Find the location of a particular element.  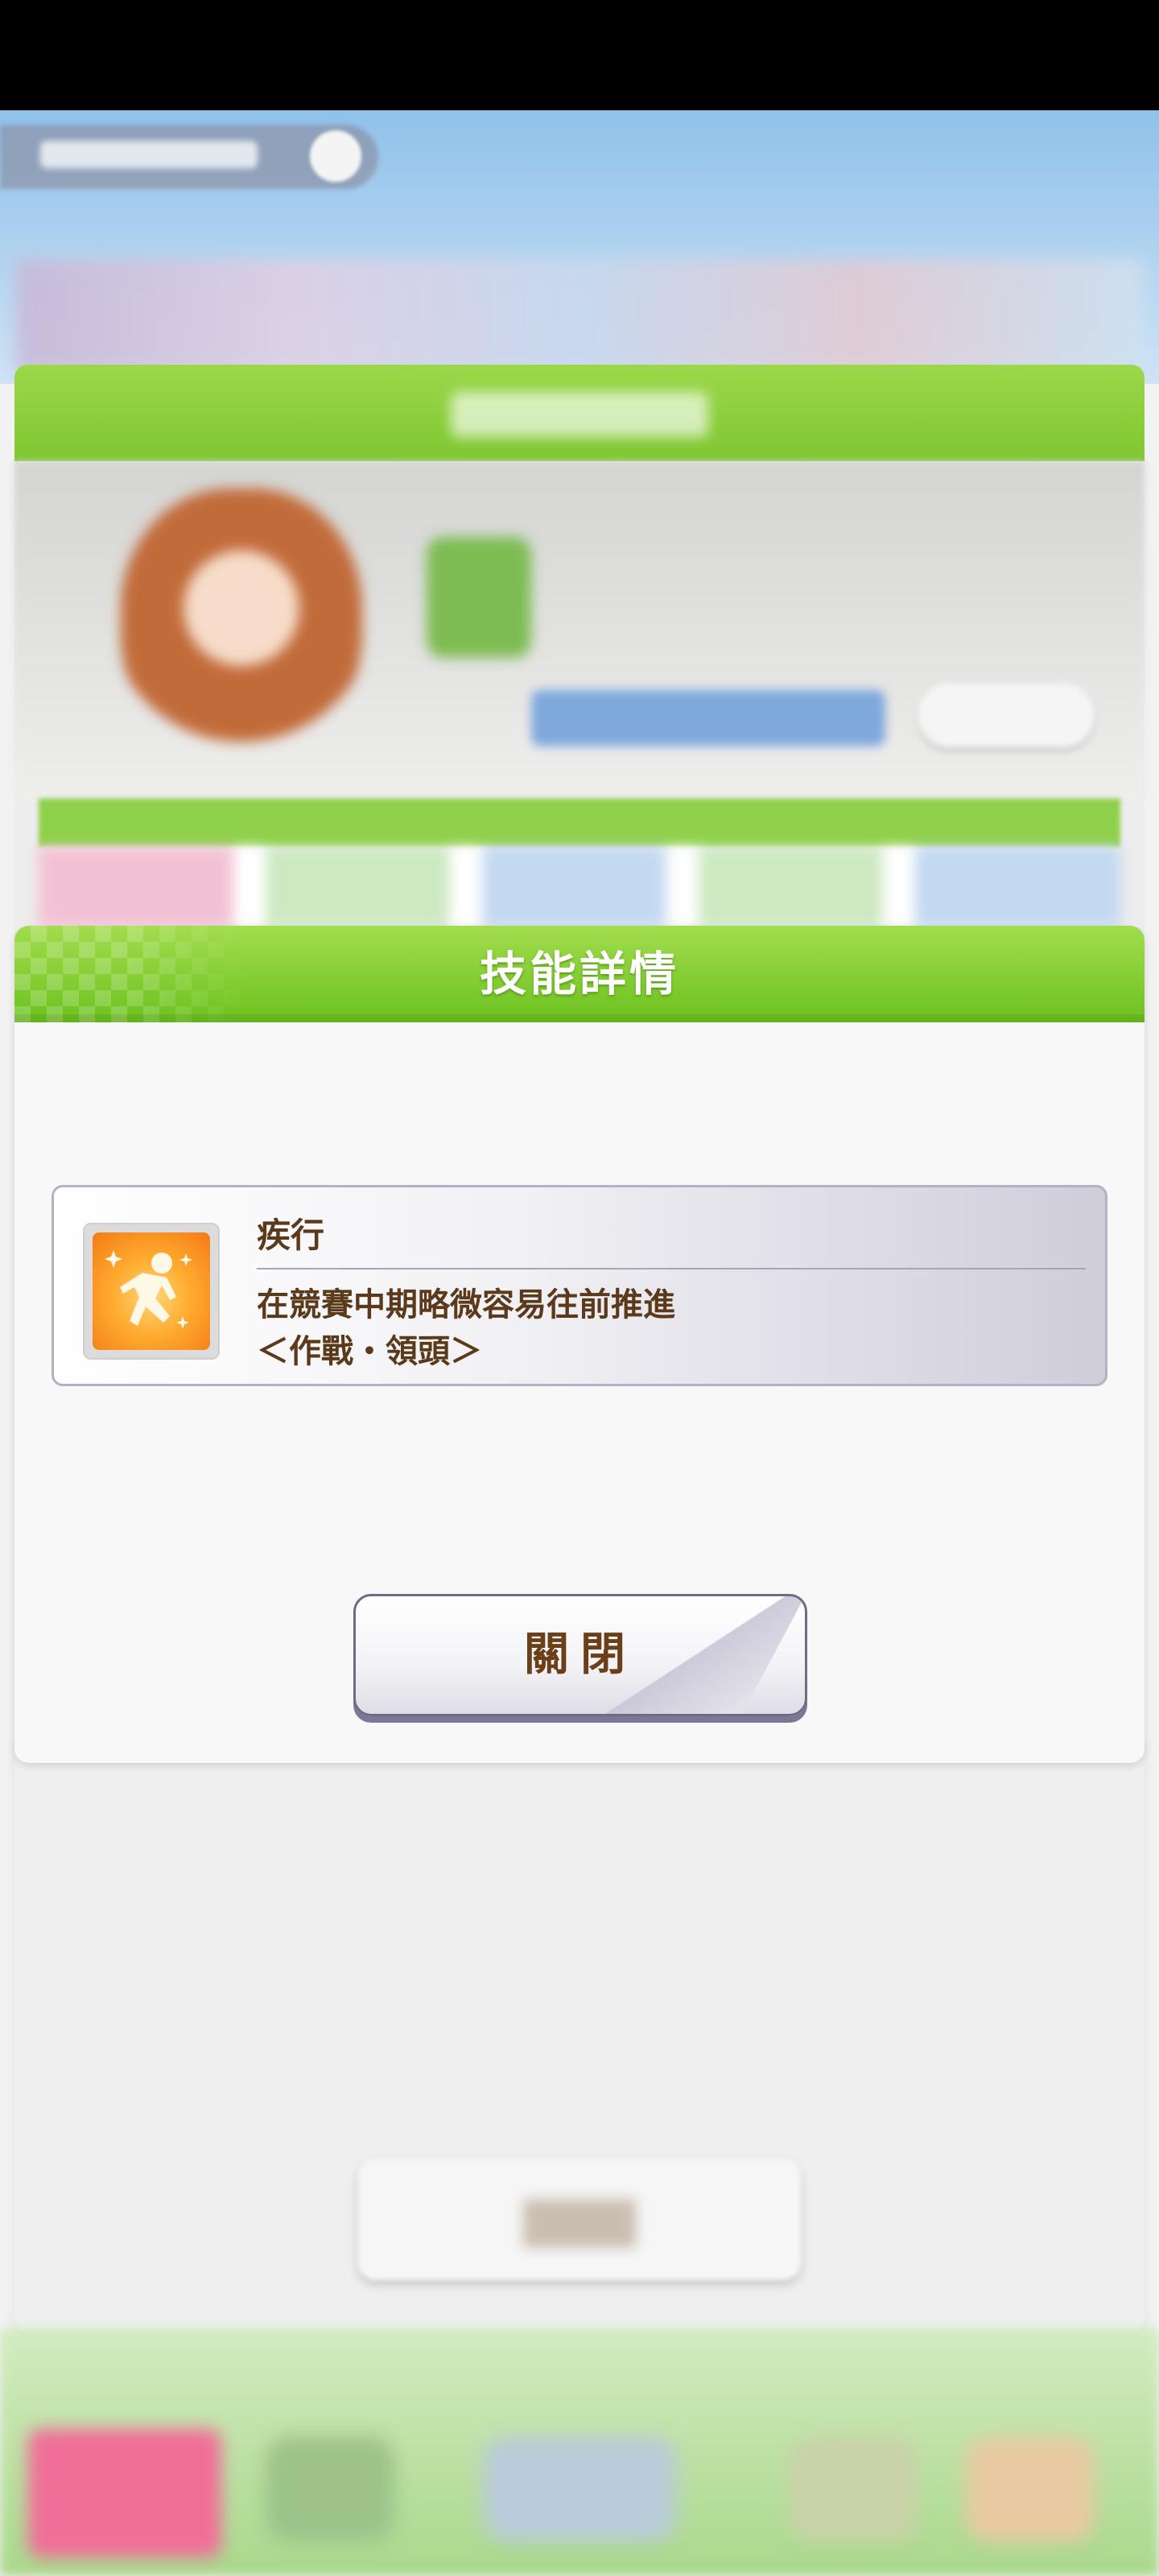

blurred-character-cards is located at coordinates (579, 315).